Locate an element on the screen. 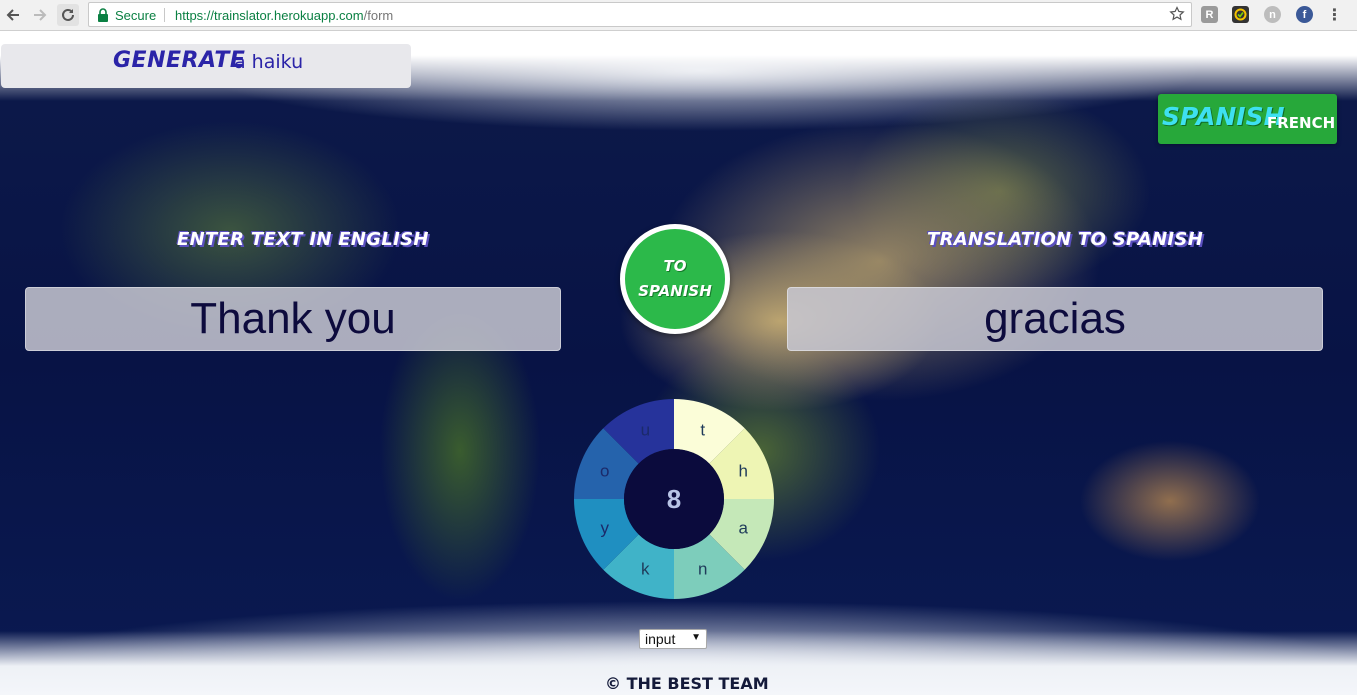  url-host: https://trainslator.herokuapp.com is located at coordinates (269, 15).